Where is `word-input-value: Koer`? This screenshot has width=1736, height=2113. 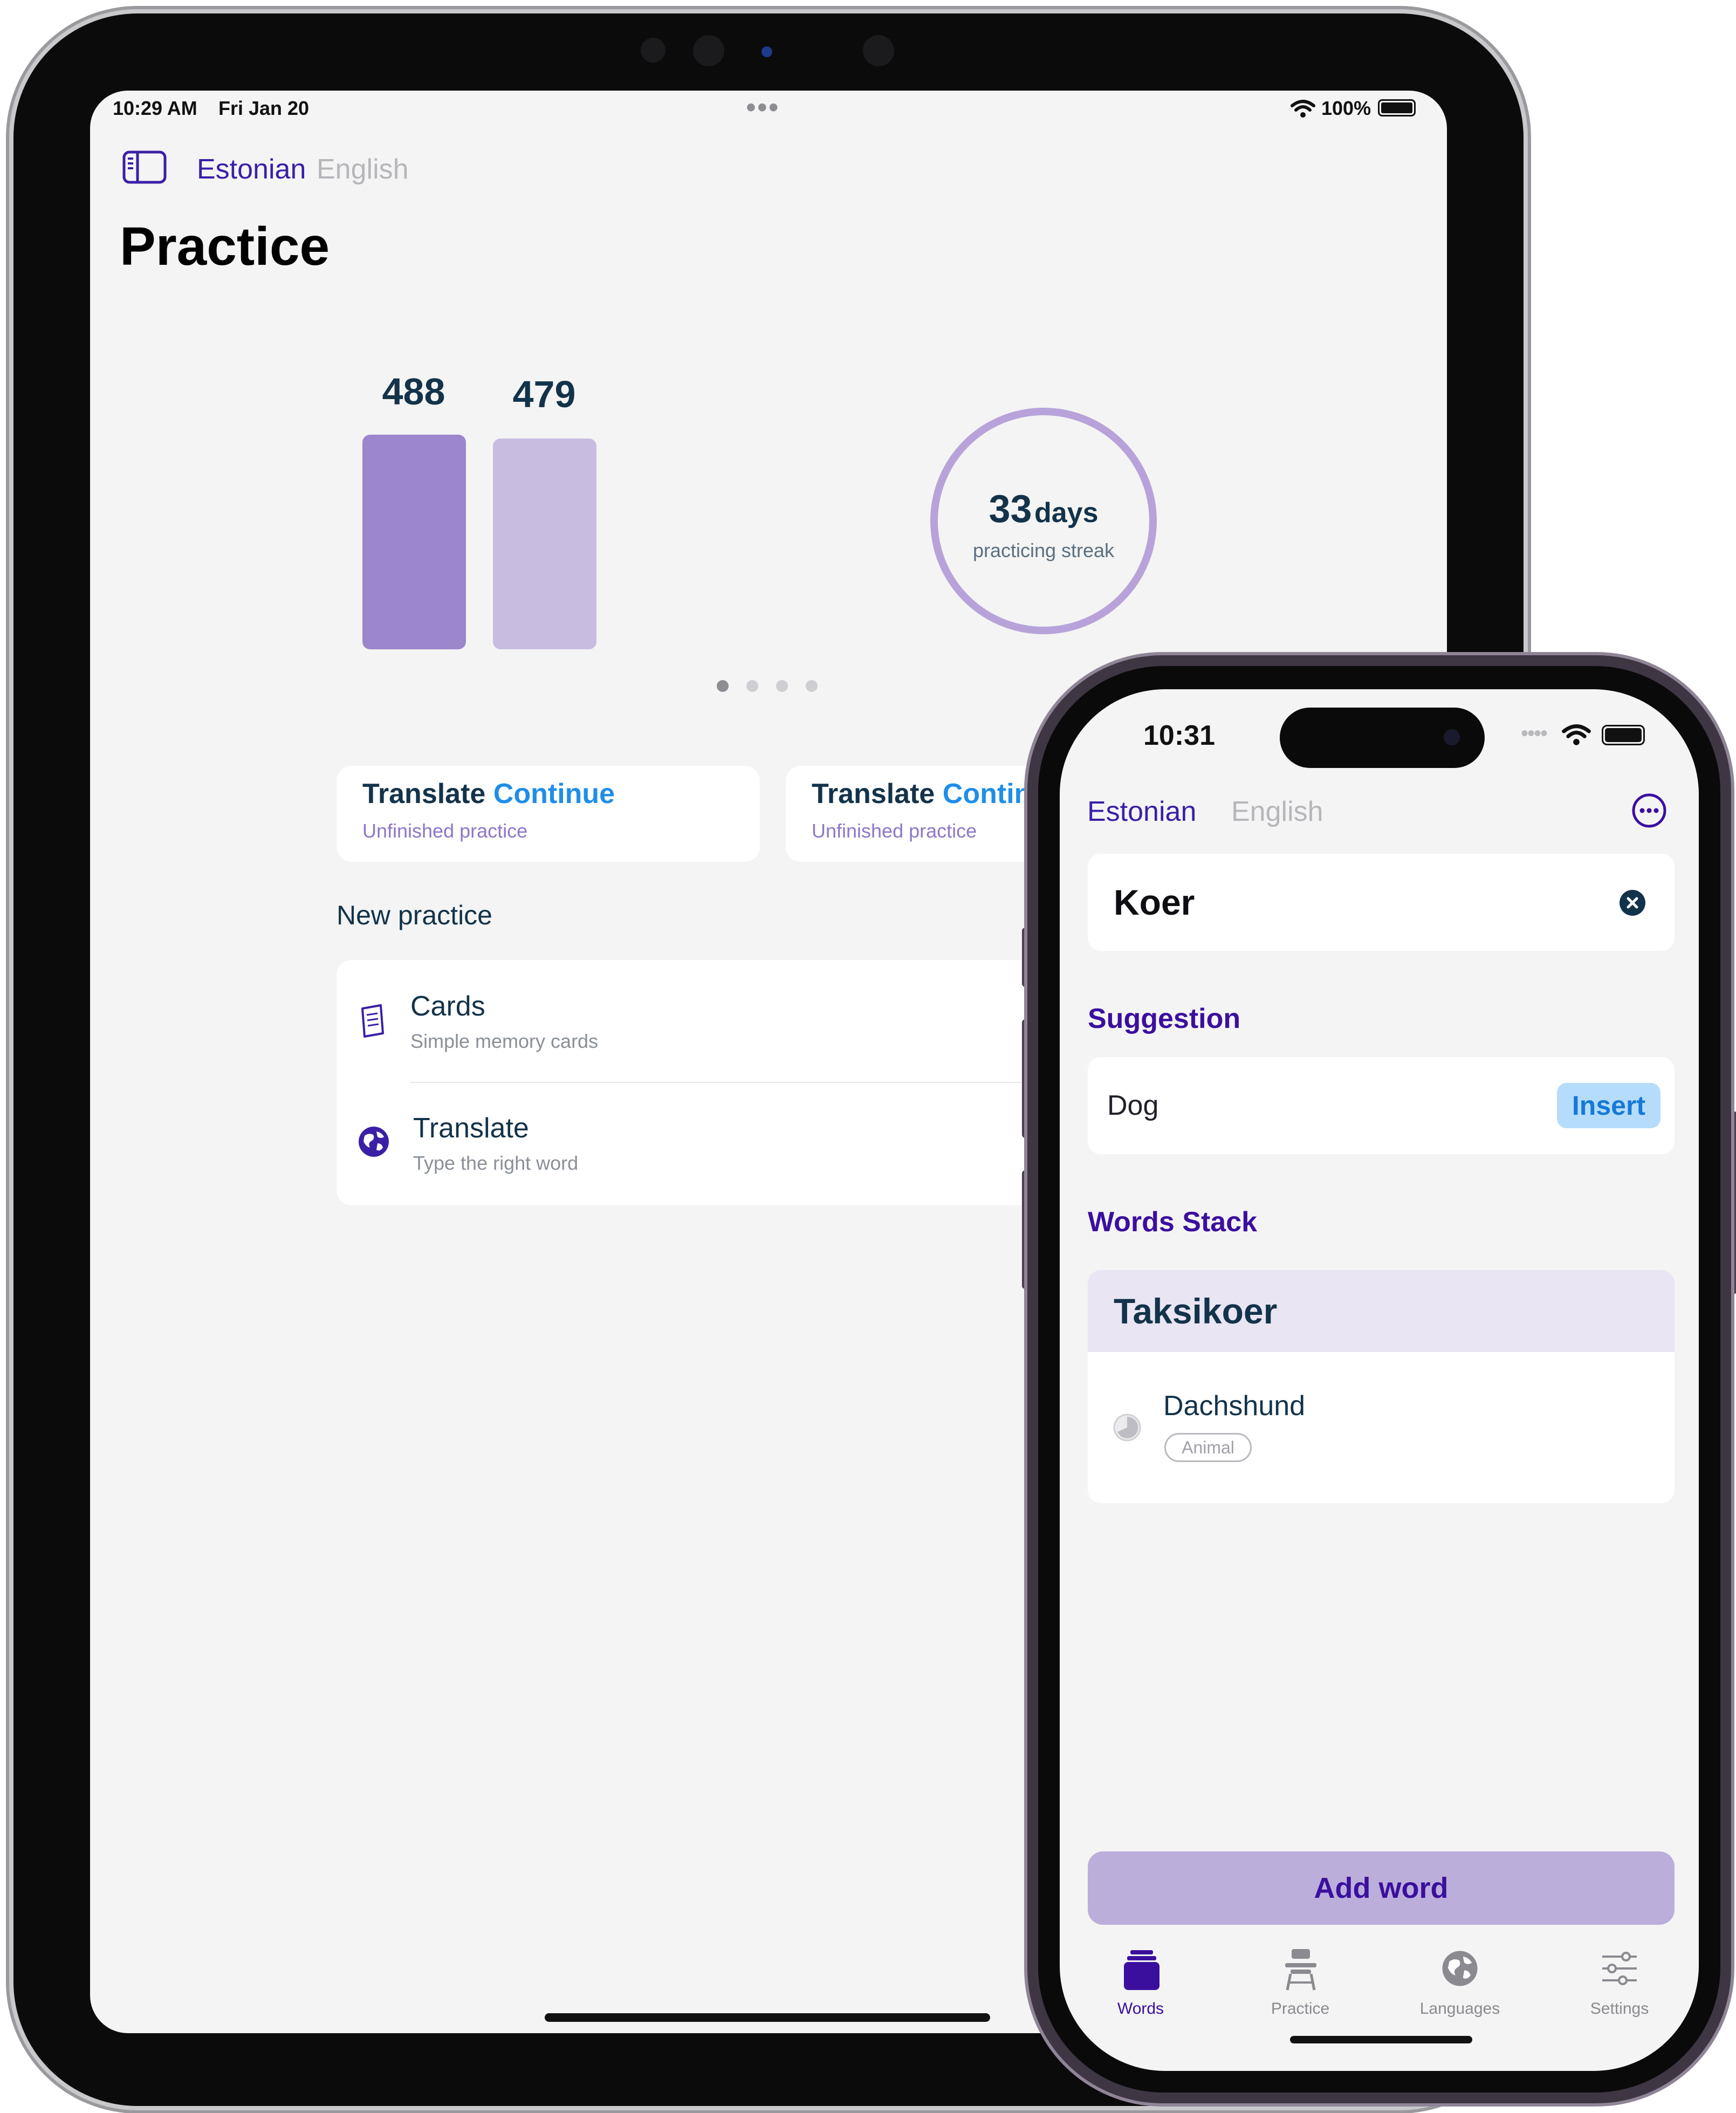
word-input-value: Koer is located at coordinates (1154, 903).